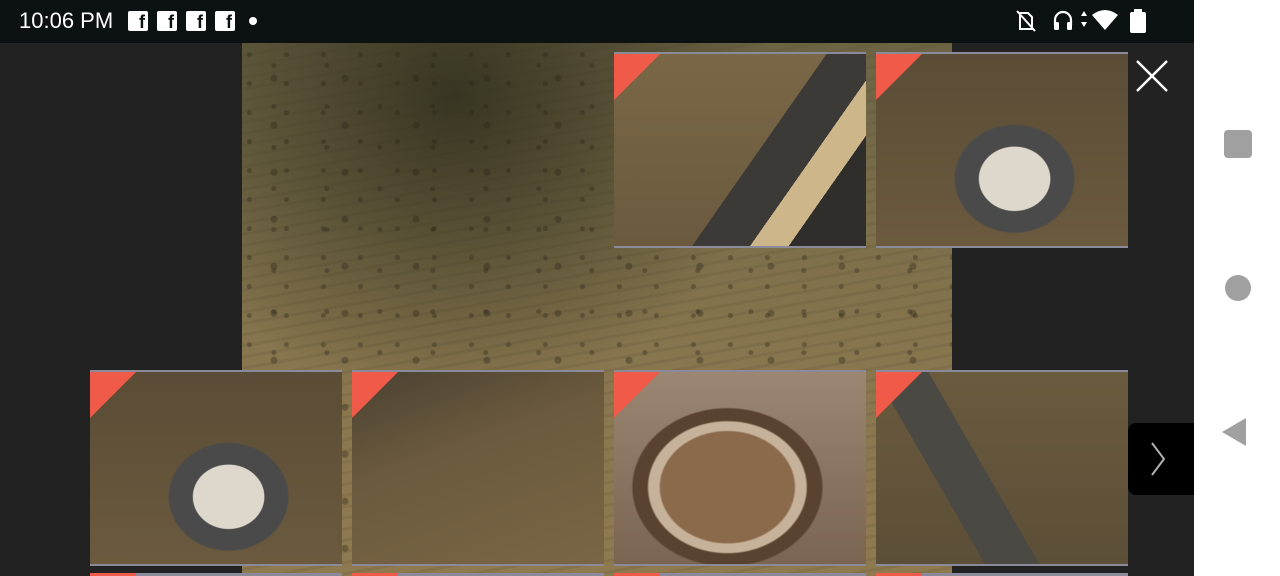 The image size is (1280, 576). What do you see at coordinates (1158, 459) in the screenshot?
I see `chevron-right-icon` at bounding box center [1158, 459].